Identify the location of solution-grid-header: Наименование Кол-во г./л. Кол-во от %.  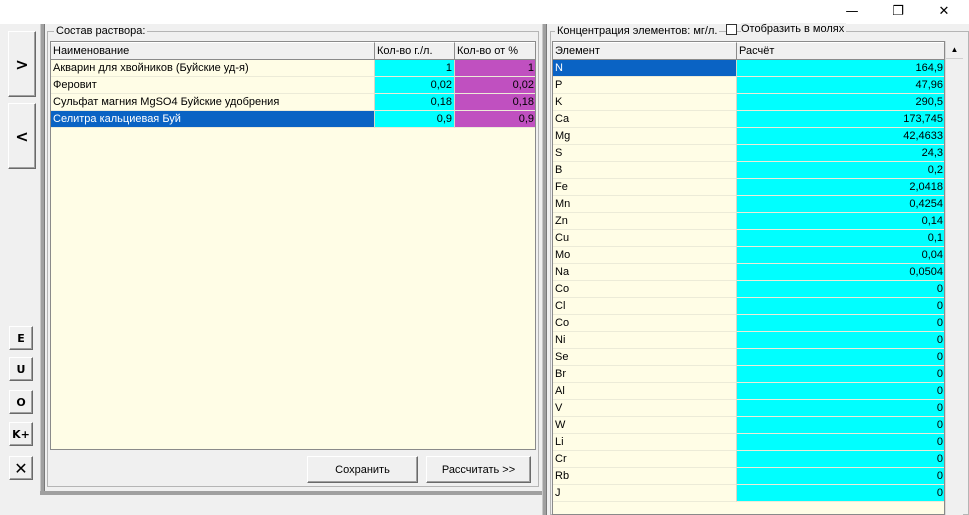
(293, 51).